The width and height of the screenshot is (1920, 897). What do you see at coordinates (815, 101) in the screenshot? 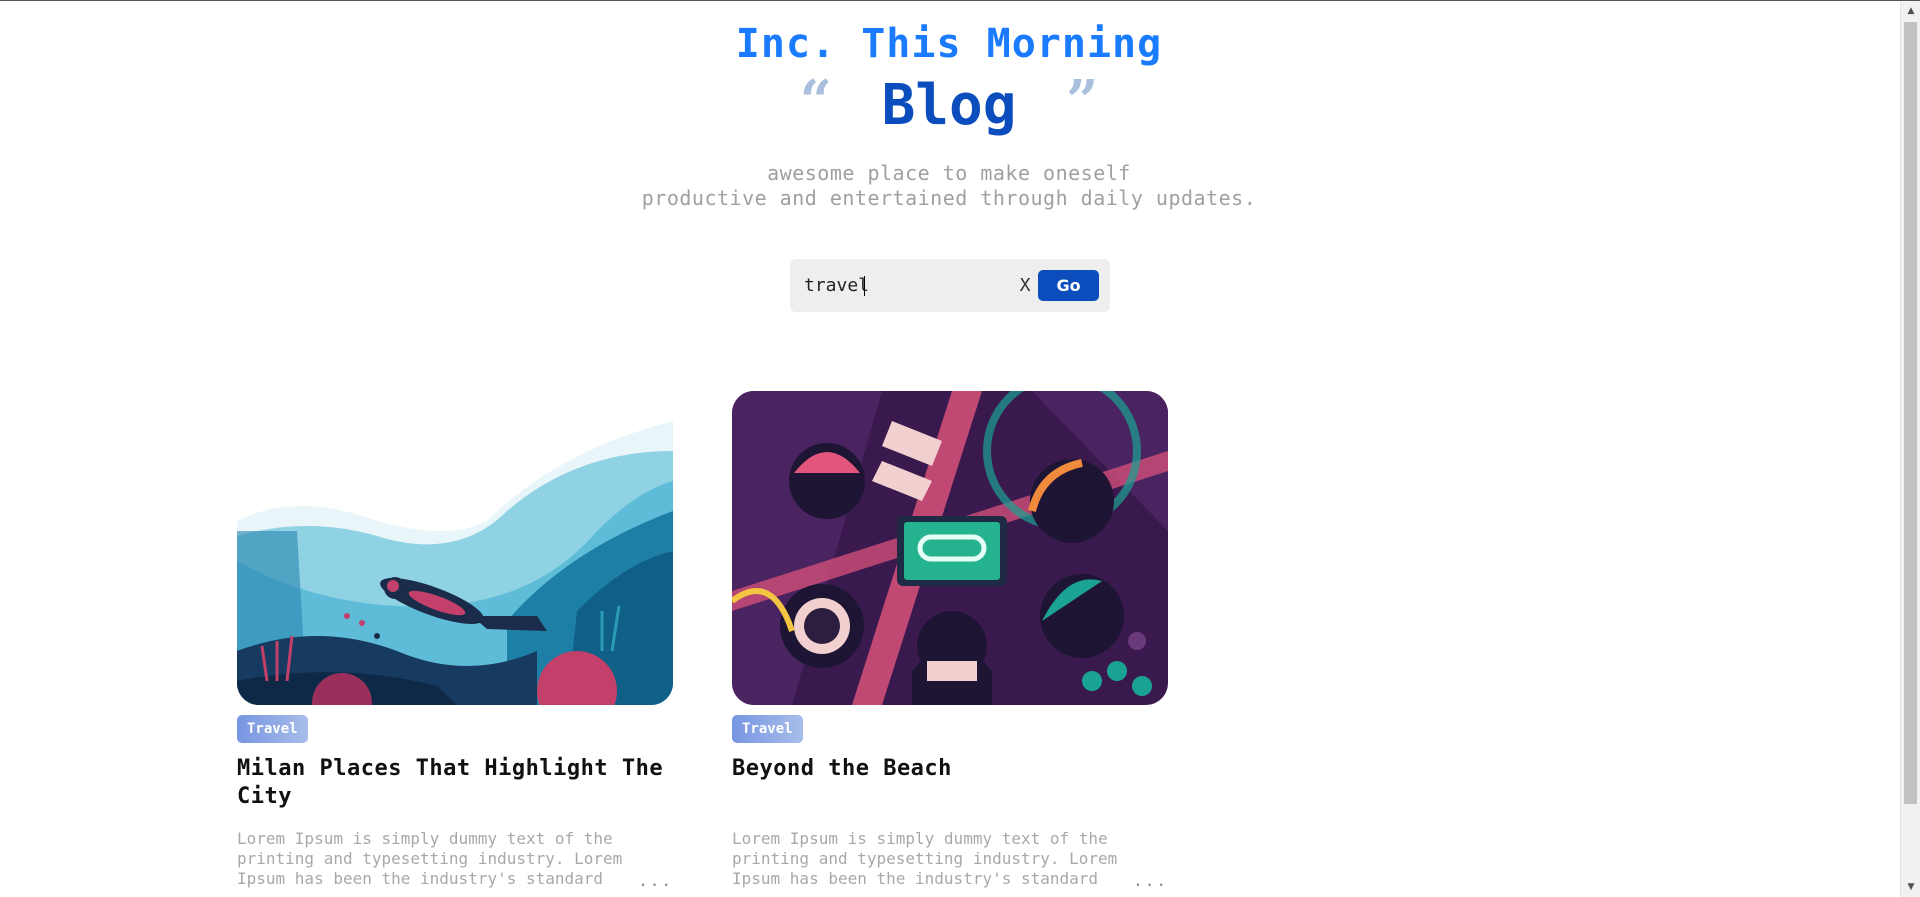
I see `open-quote-icon: “` at bounding box center [815, 101].